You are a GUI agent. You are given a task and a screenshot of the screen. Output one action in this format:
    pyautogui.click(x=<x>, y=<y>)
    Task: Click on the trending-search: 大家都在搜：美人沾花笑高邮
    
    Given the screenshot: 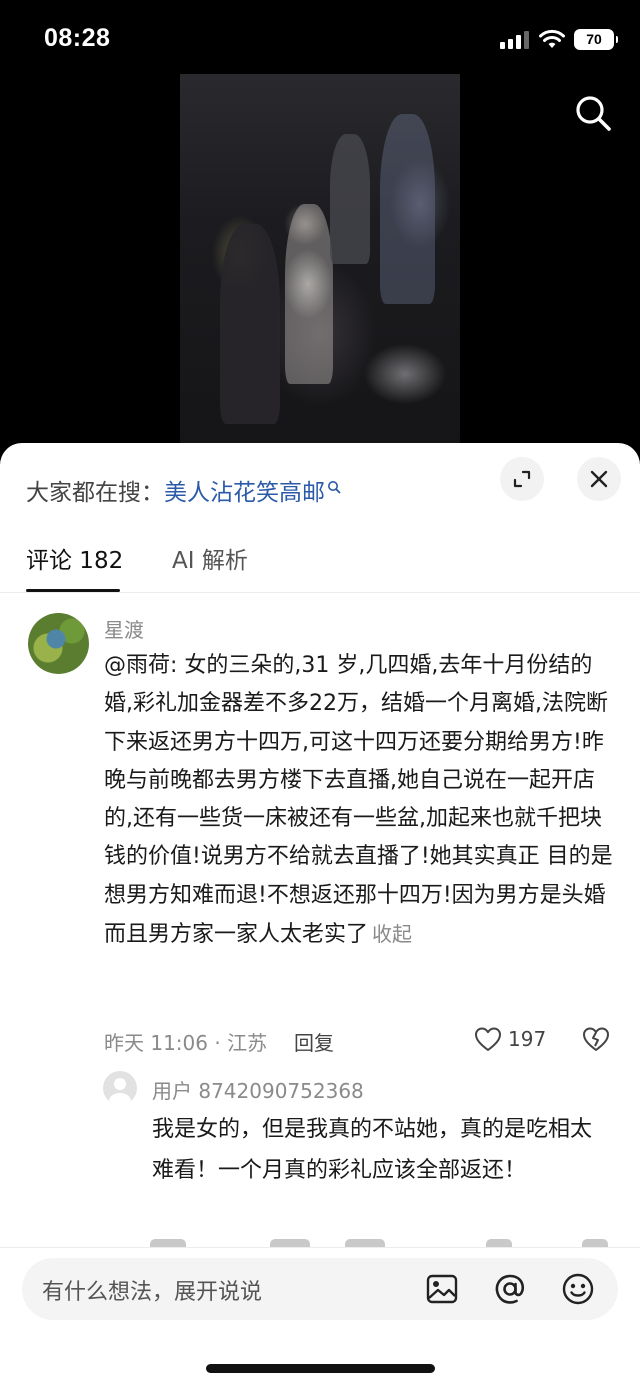 What is the action you would take?
    pyautogui.click(x=183, y=490)
    